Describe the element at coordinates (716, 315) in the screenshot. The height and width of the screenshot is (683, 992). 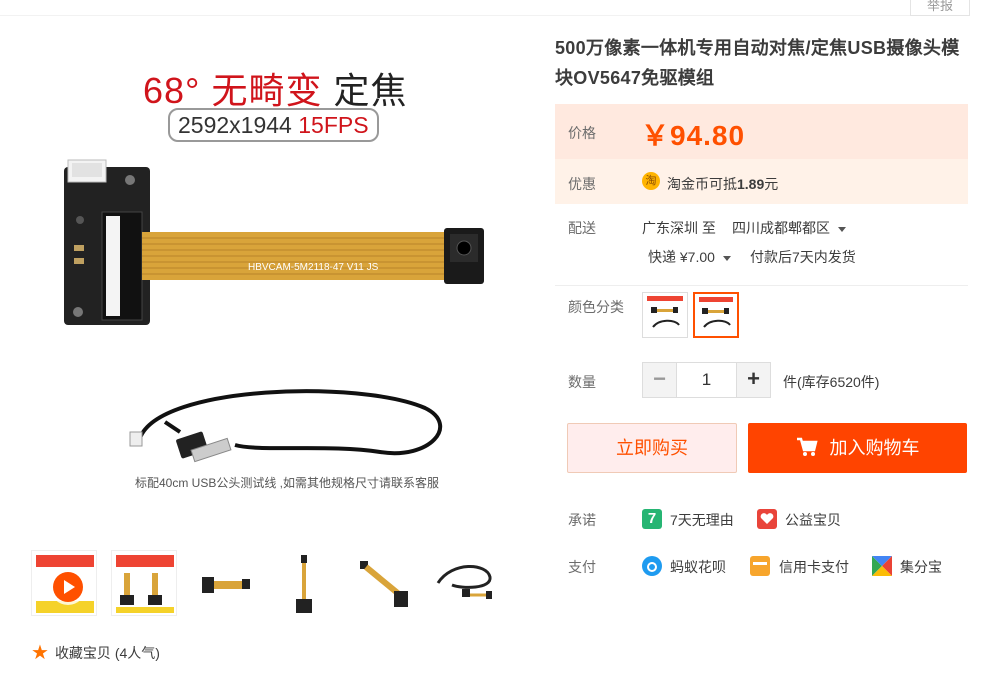
I see `color-option-2-selected` at that location.